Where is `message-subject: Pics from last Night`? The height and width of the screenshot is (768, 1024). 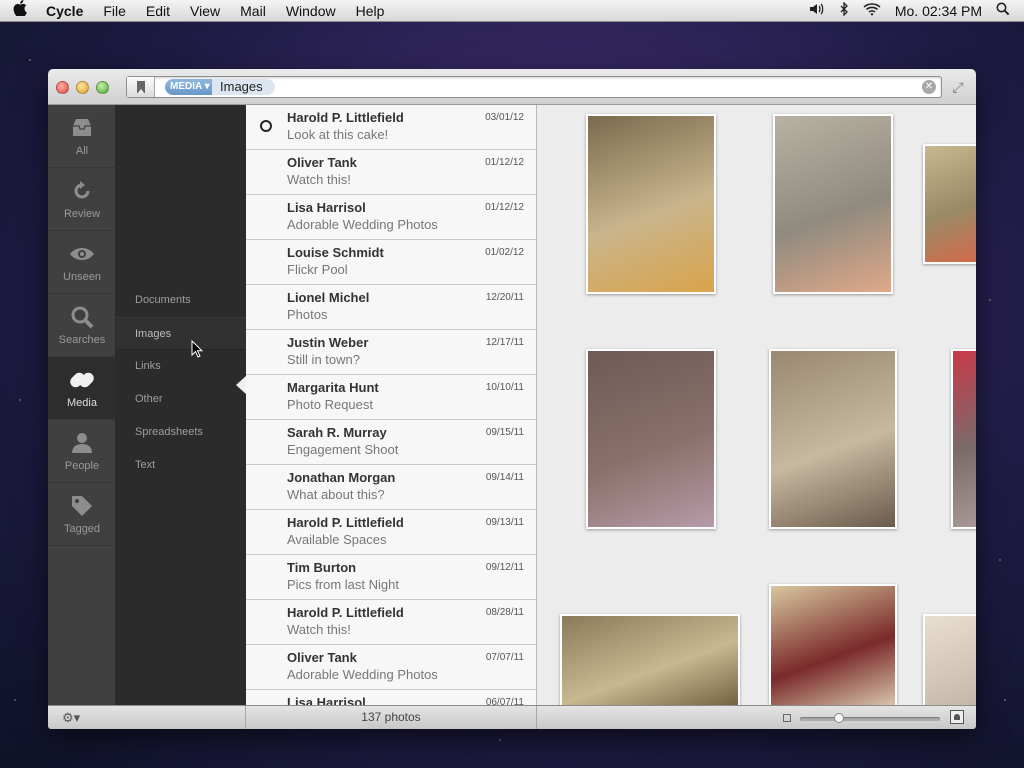 message-subject: Pics from last Night is located at coordinates (343, 584).